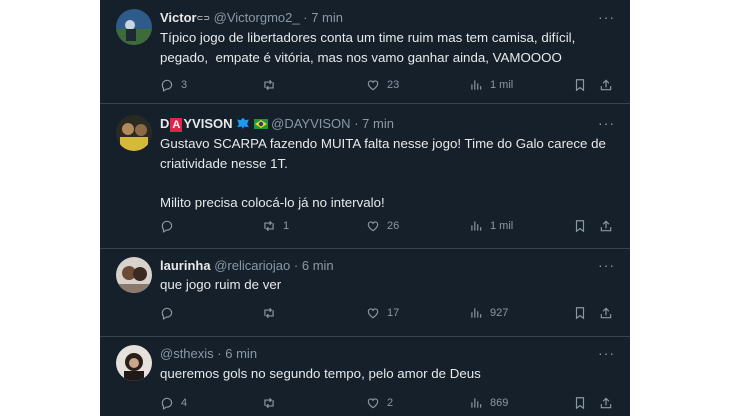 This screenshot has width=740, height=416. What do you see at coordinates (379, 403) in the screenshot?
I see `like-button: 2` at bounding box center [379, 403].